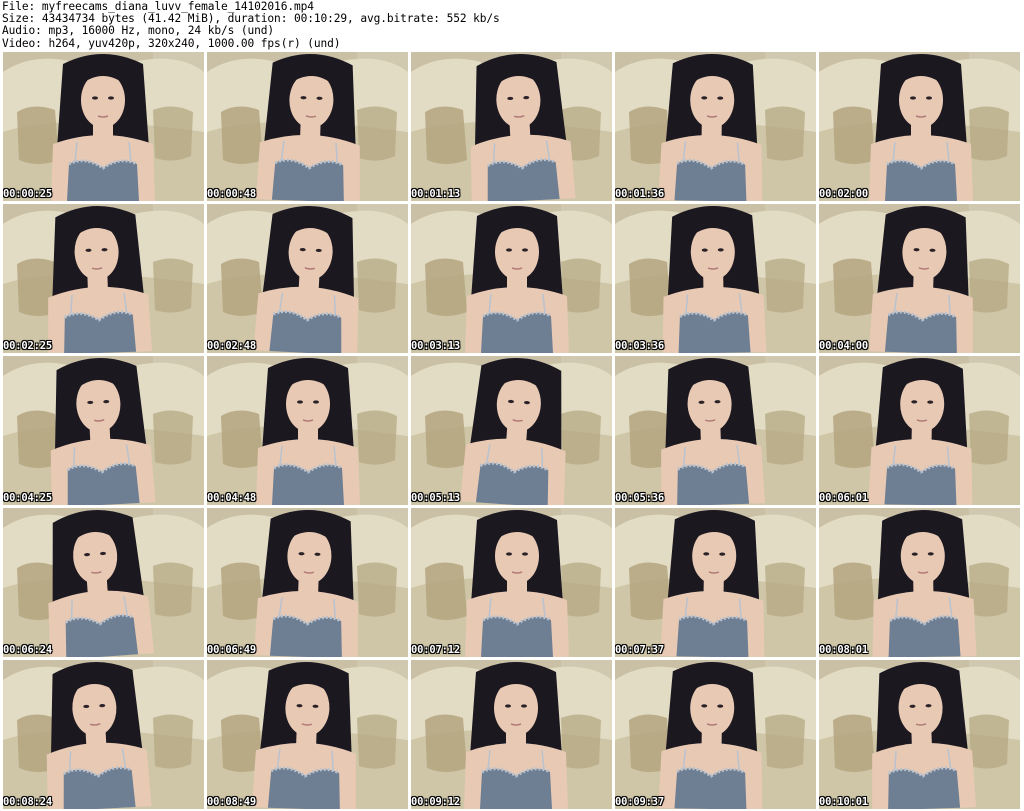 The height and width of the screenshot is (811, 1024). I want to click on timestamp-label: 00:09:12, so click(435, 802).